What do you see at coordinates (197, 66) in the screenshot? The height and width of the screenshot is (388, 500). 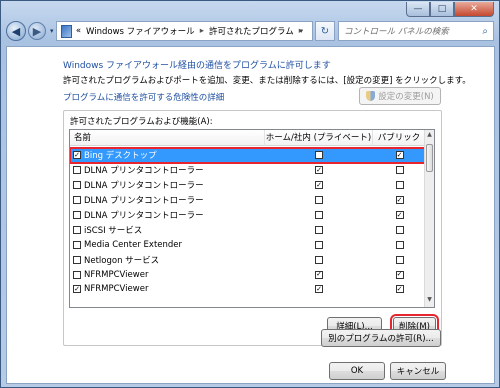 I see `page-title: Windows ファイアウォール経由の通信をプログラムに許可します` at bounding box center [197, 66].